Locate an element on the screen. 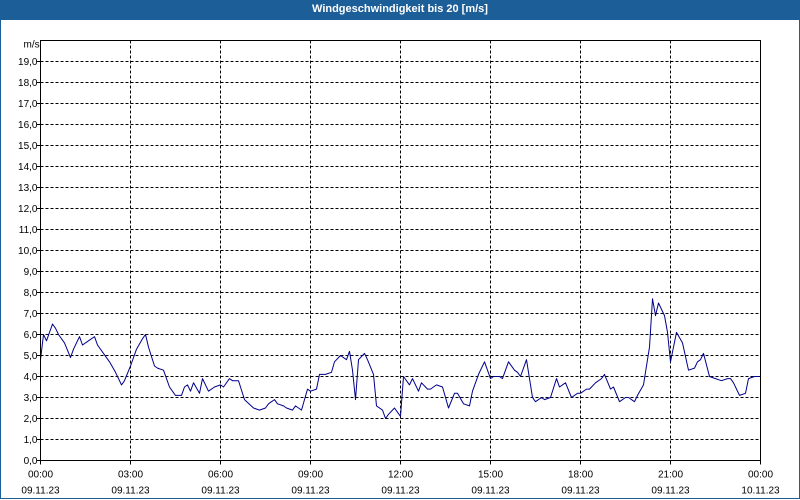  y-tick-label: 19,0 is located at coordinates (28, 62).